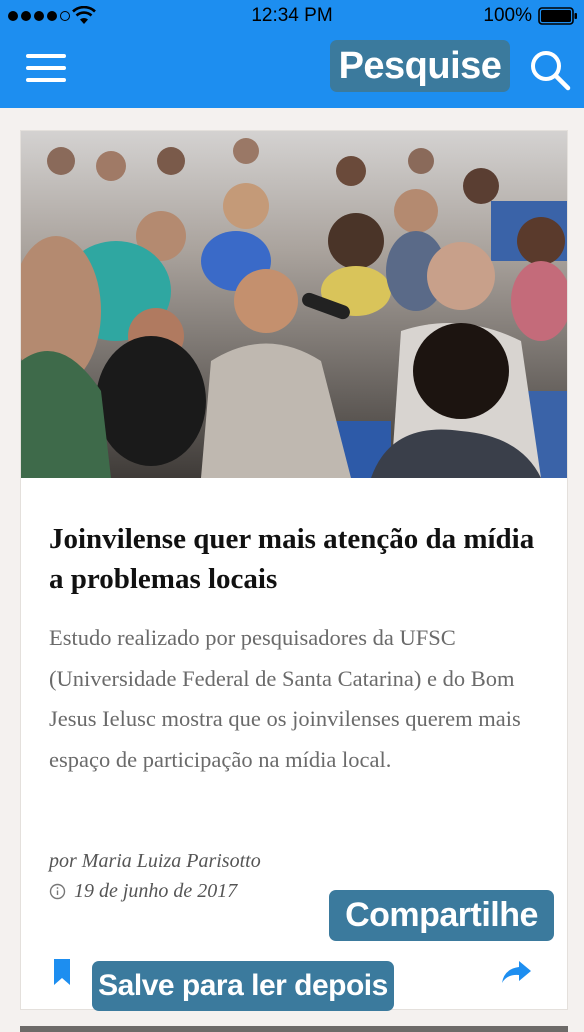  What do you see at coordinates (62, 972) in the screenshot?
I see `bookmark-icon` at bounding box center [62, 972].